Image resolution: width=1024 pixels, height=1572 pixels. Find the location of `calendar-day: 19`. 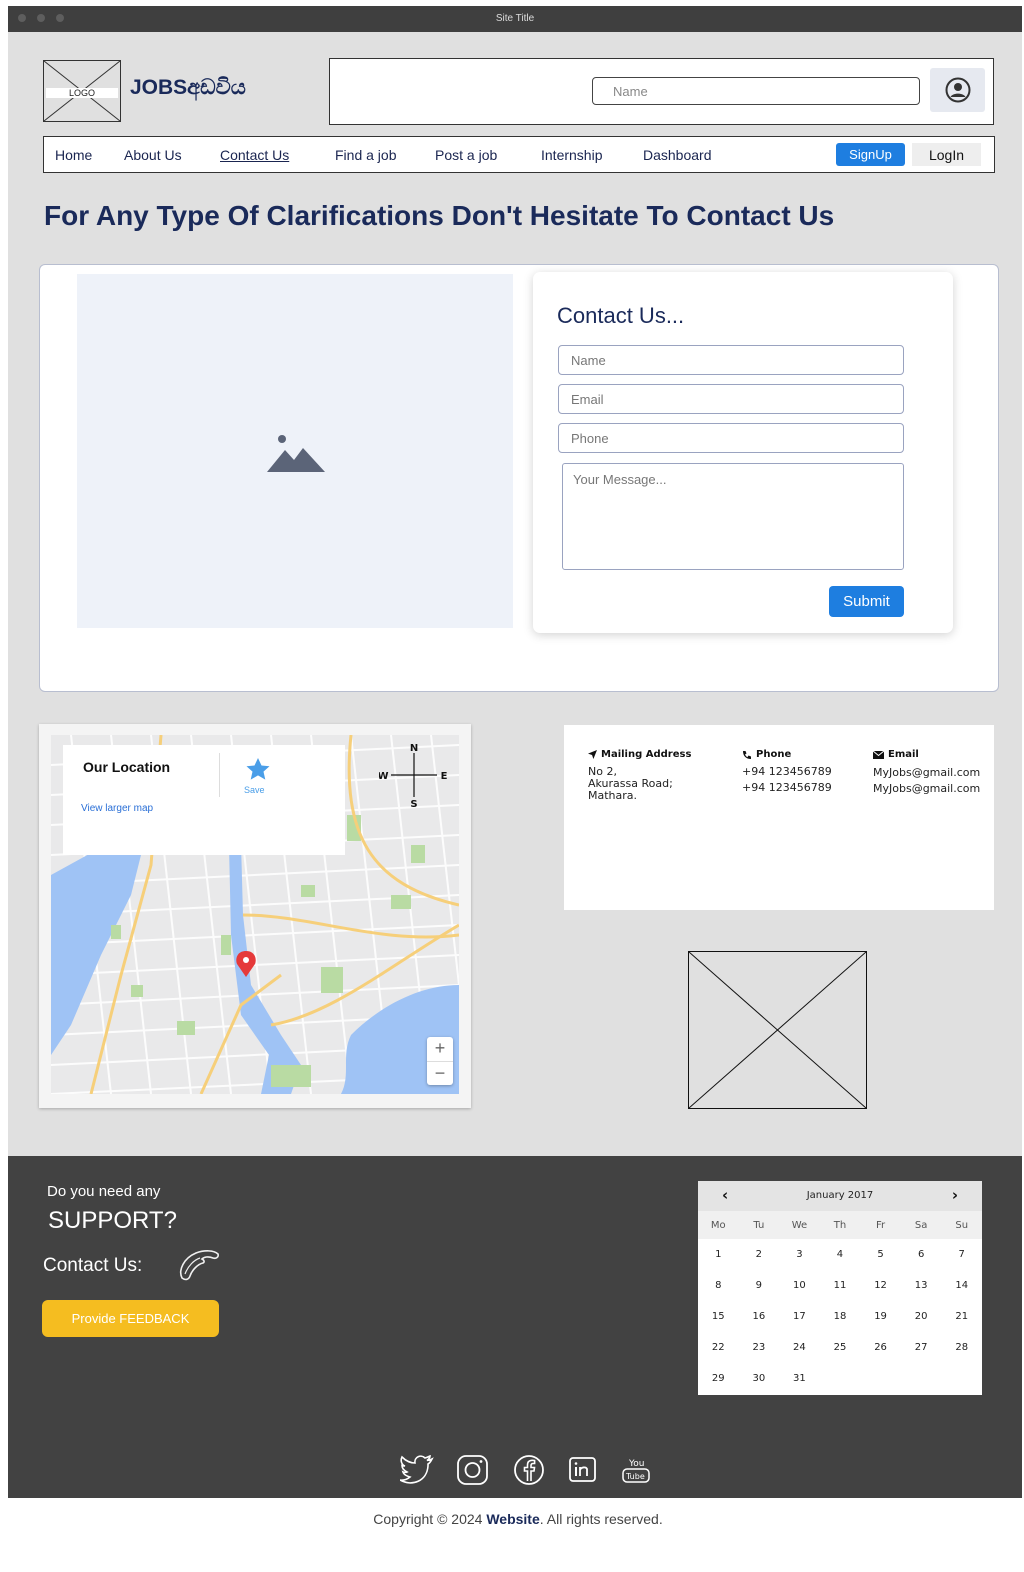

calendar-day: 19 is located at coordinates (880, 1316).